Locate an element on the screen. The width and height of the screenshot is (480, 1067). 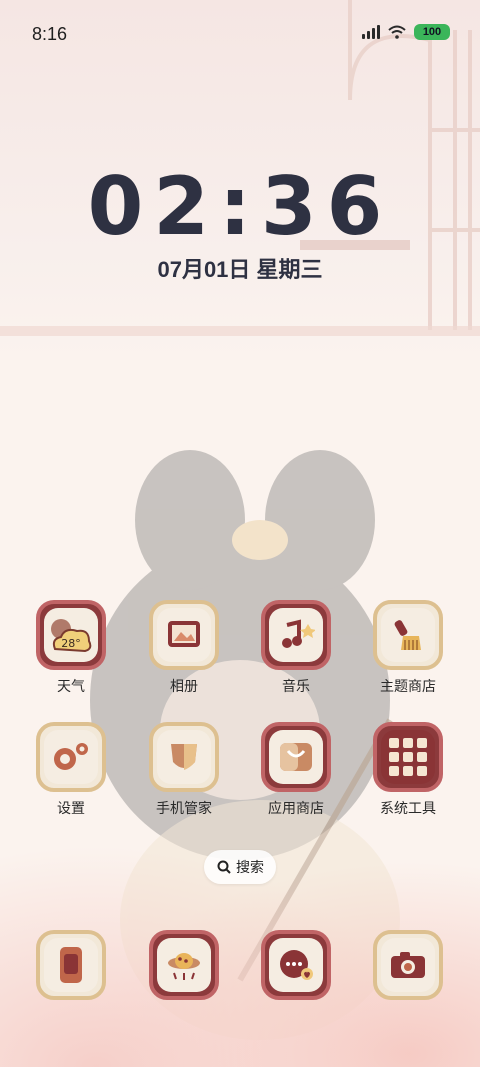
dock-phone is located at coordinates (71, 965).